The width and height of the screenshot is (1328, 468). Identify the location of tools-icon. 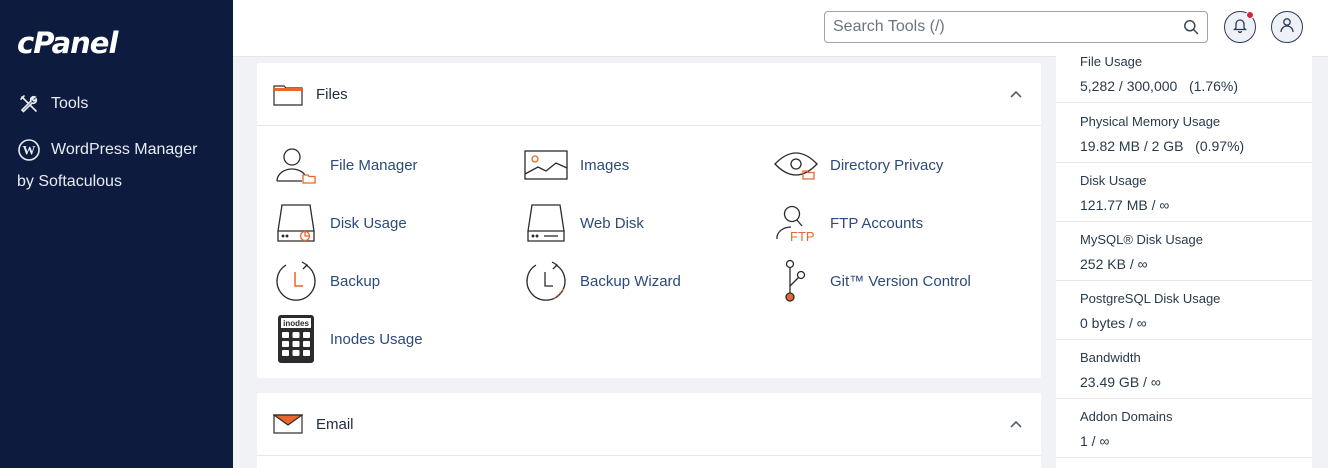
(29, 104).